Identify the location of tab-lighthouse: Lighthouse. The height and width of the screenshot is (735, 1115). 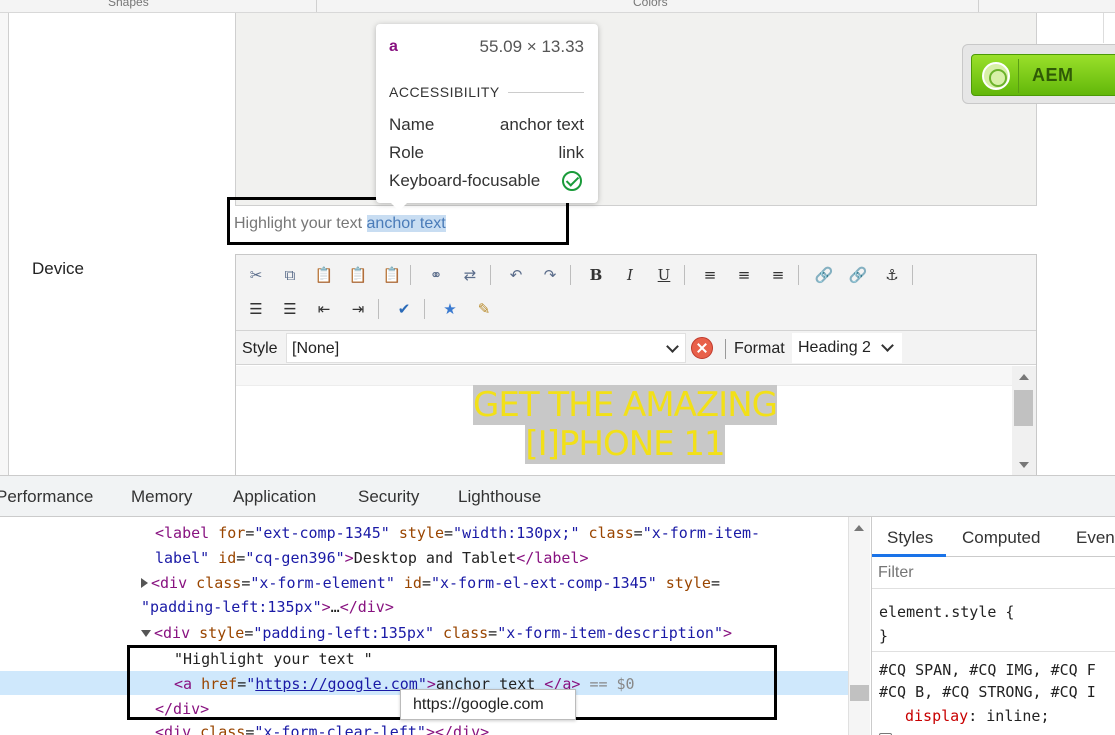
(499, 497).